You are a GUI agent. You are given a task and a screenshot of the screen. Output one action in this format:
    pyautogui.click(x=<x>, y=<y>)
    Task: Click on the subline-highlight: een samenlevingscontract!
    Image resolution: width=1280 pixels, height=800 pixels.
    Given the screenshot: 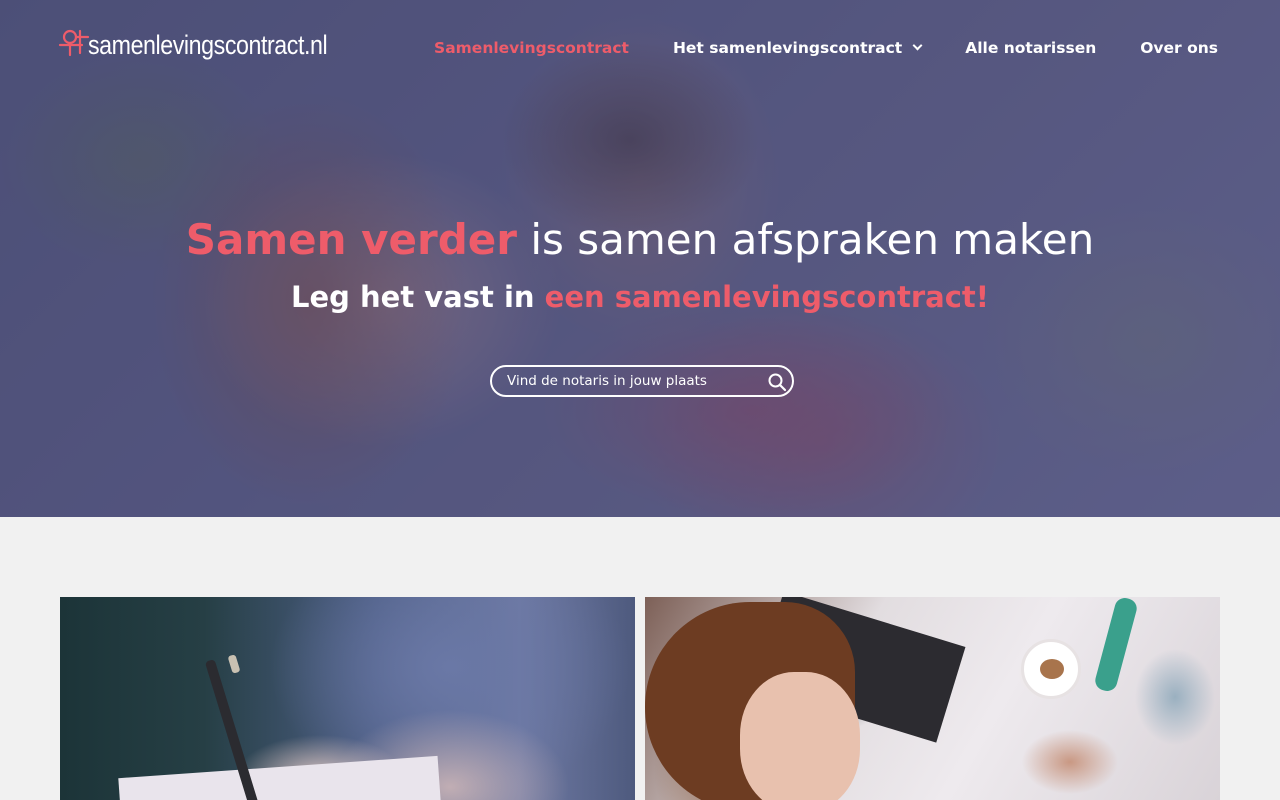 What is the action you would take?
    pyautogui.click(x=766, y=297)
    